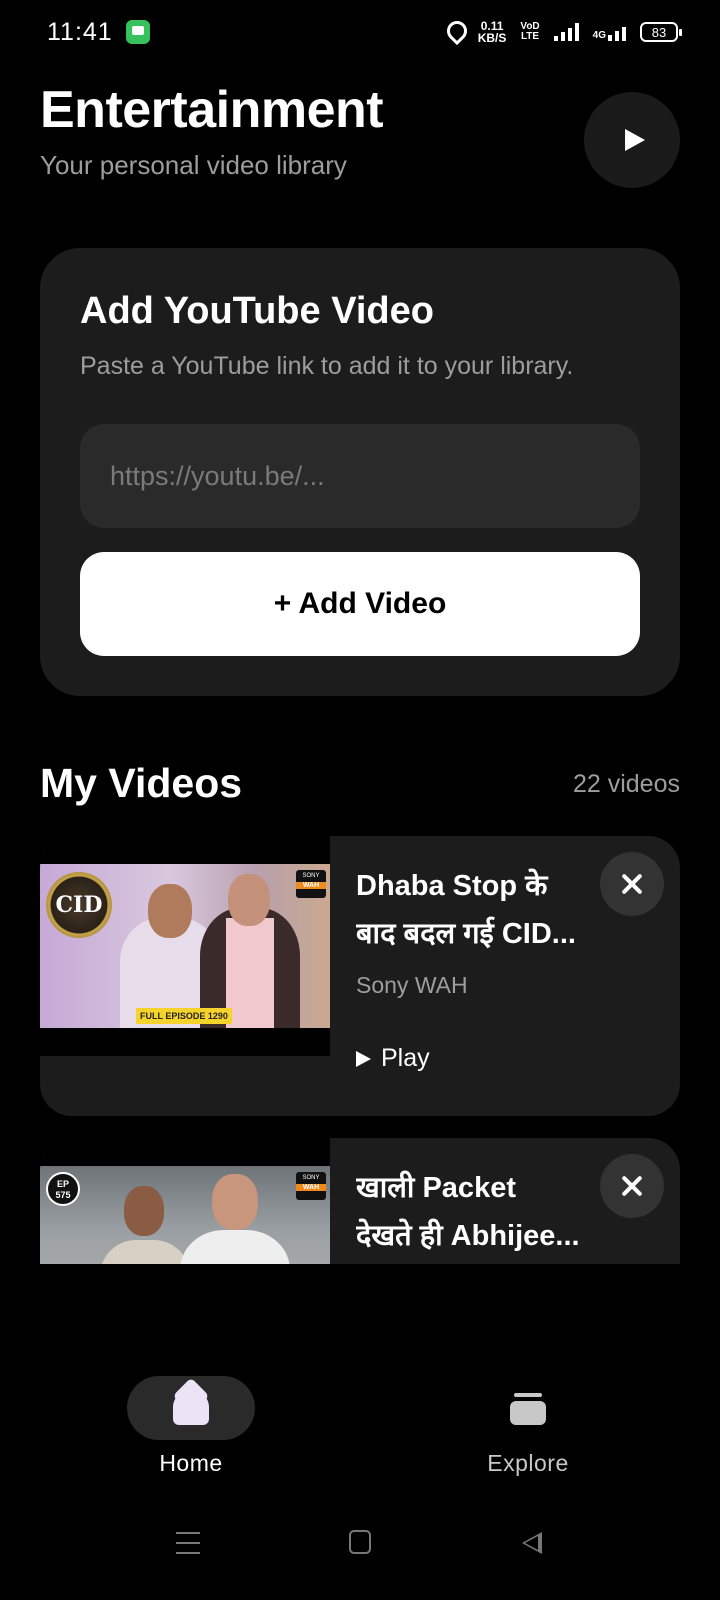  I want to click on home-icon, so click(191, 1408).